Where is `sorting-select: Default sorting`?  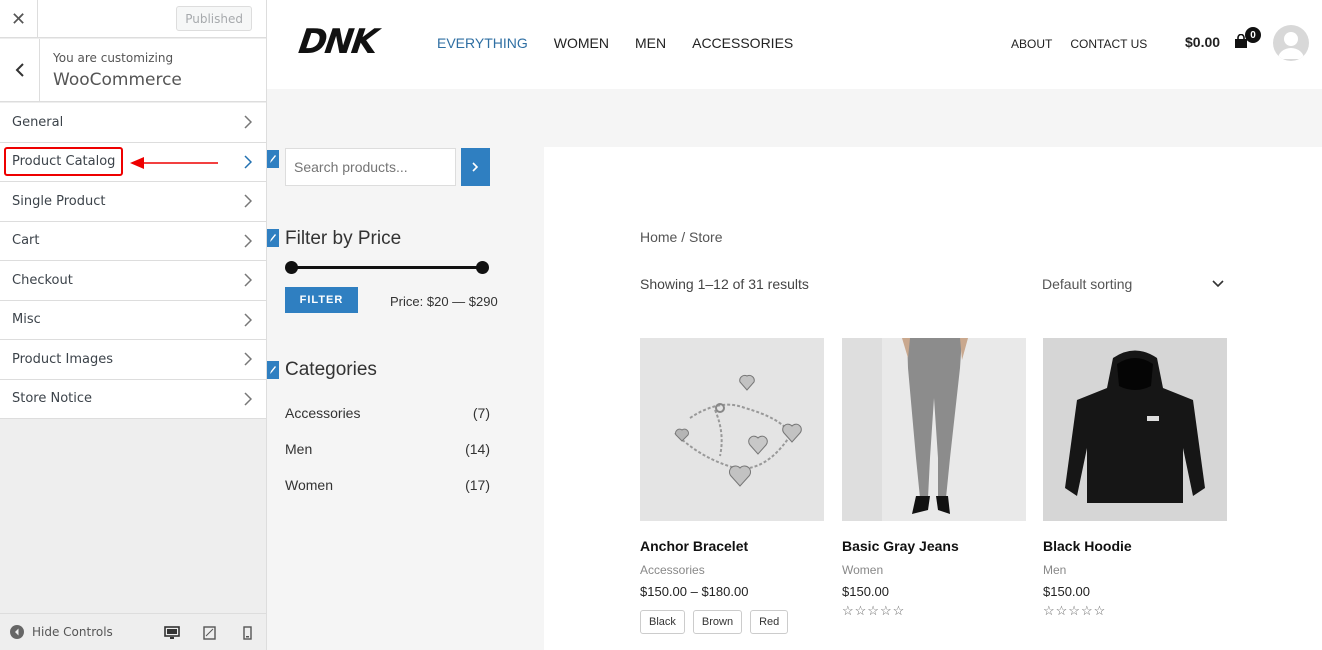 sorting-select: Default sorting is located at coordinates (1133, 284).